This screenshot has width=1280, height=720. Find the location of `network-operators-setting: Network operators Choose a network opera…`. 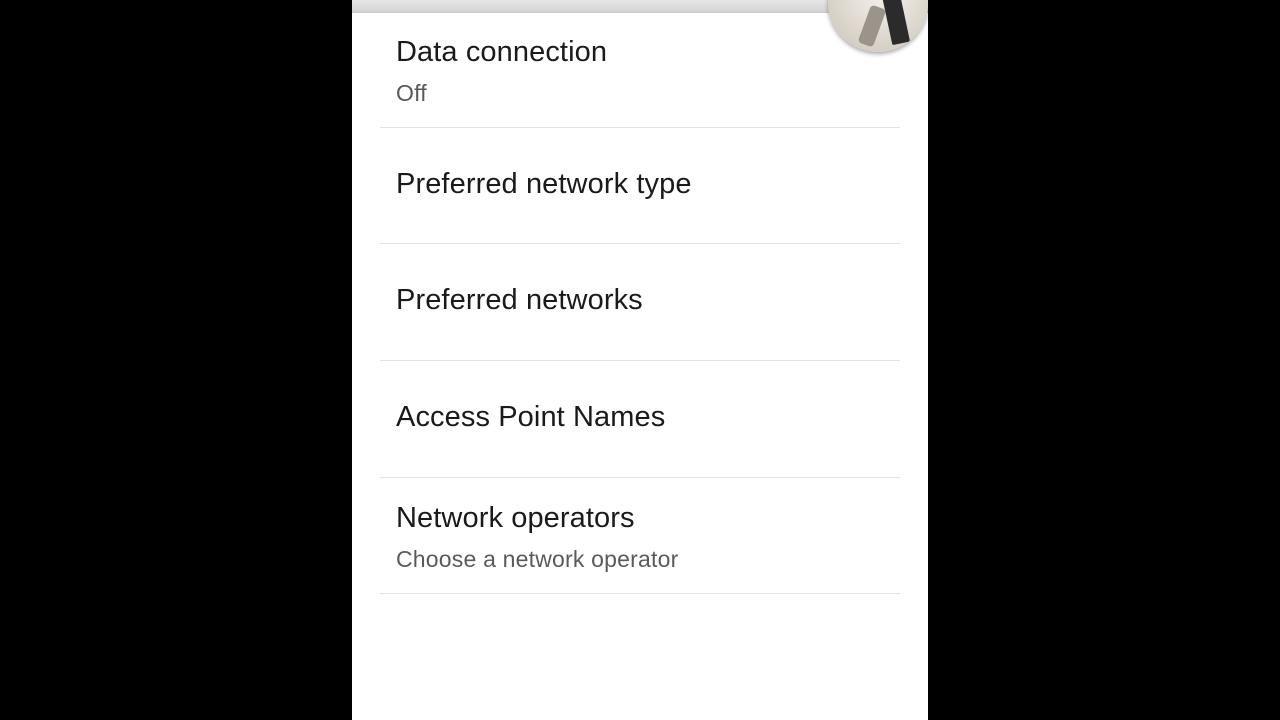

network-operators-setting: Network operators Choose a network opera… is located at coordinates (640, 536).